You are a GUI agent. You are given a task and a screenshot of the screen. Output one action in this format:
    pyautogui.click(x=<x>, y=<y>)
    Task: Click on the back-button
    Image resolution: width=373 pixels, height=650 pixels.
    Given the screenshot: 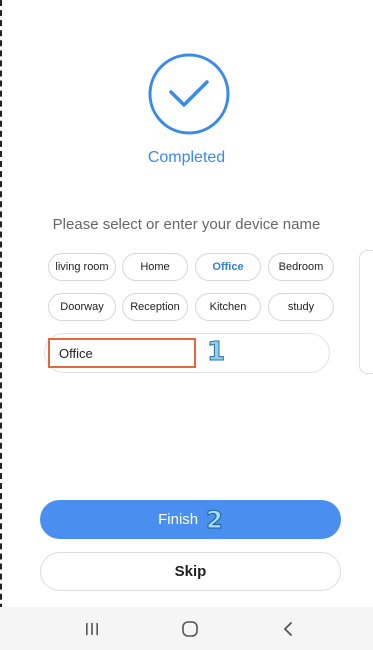 What is the action you would take?
    pyautogui.click(x=288, y=628)
    